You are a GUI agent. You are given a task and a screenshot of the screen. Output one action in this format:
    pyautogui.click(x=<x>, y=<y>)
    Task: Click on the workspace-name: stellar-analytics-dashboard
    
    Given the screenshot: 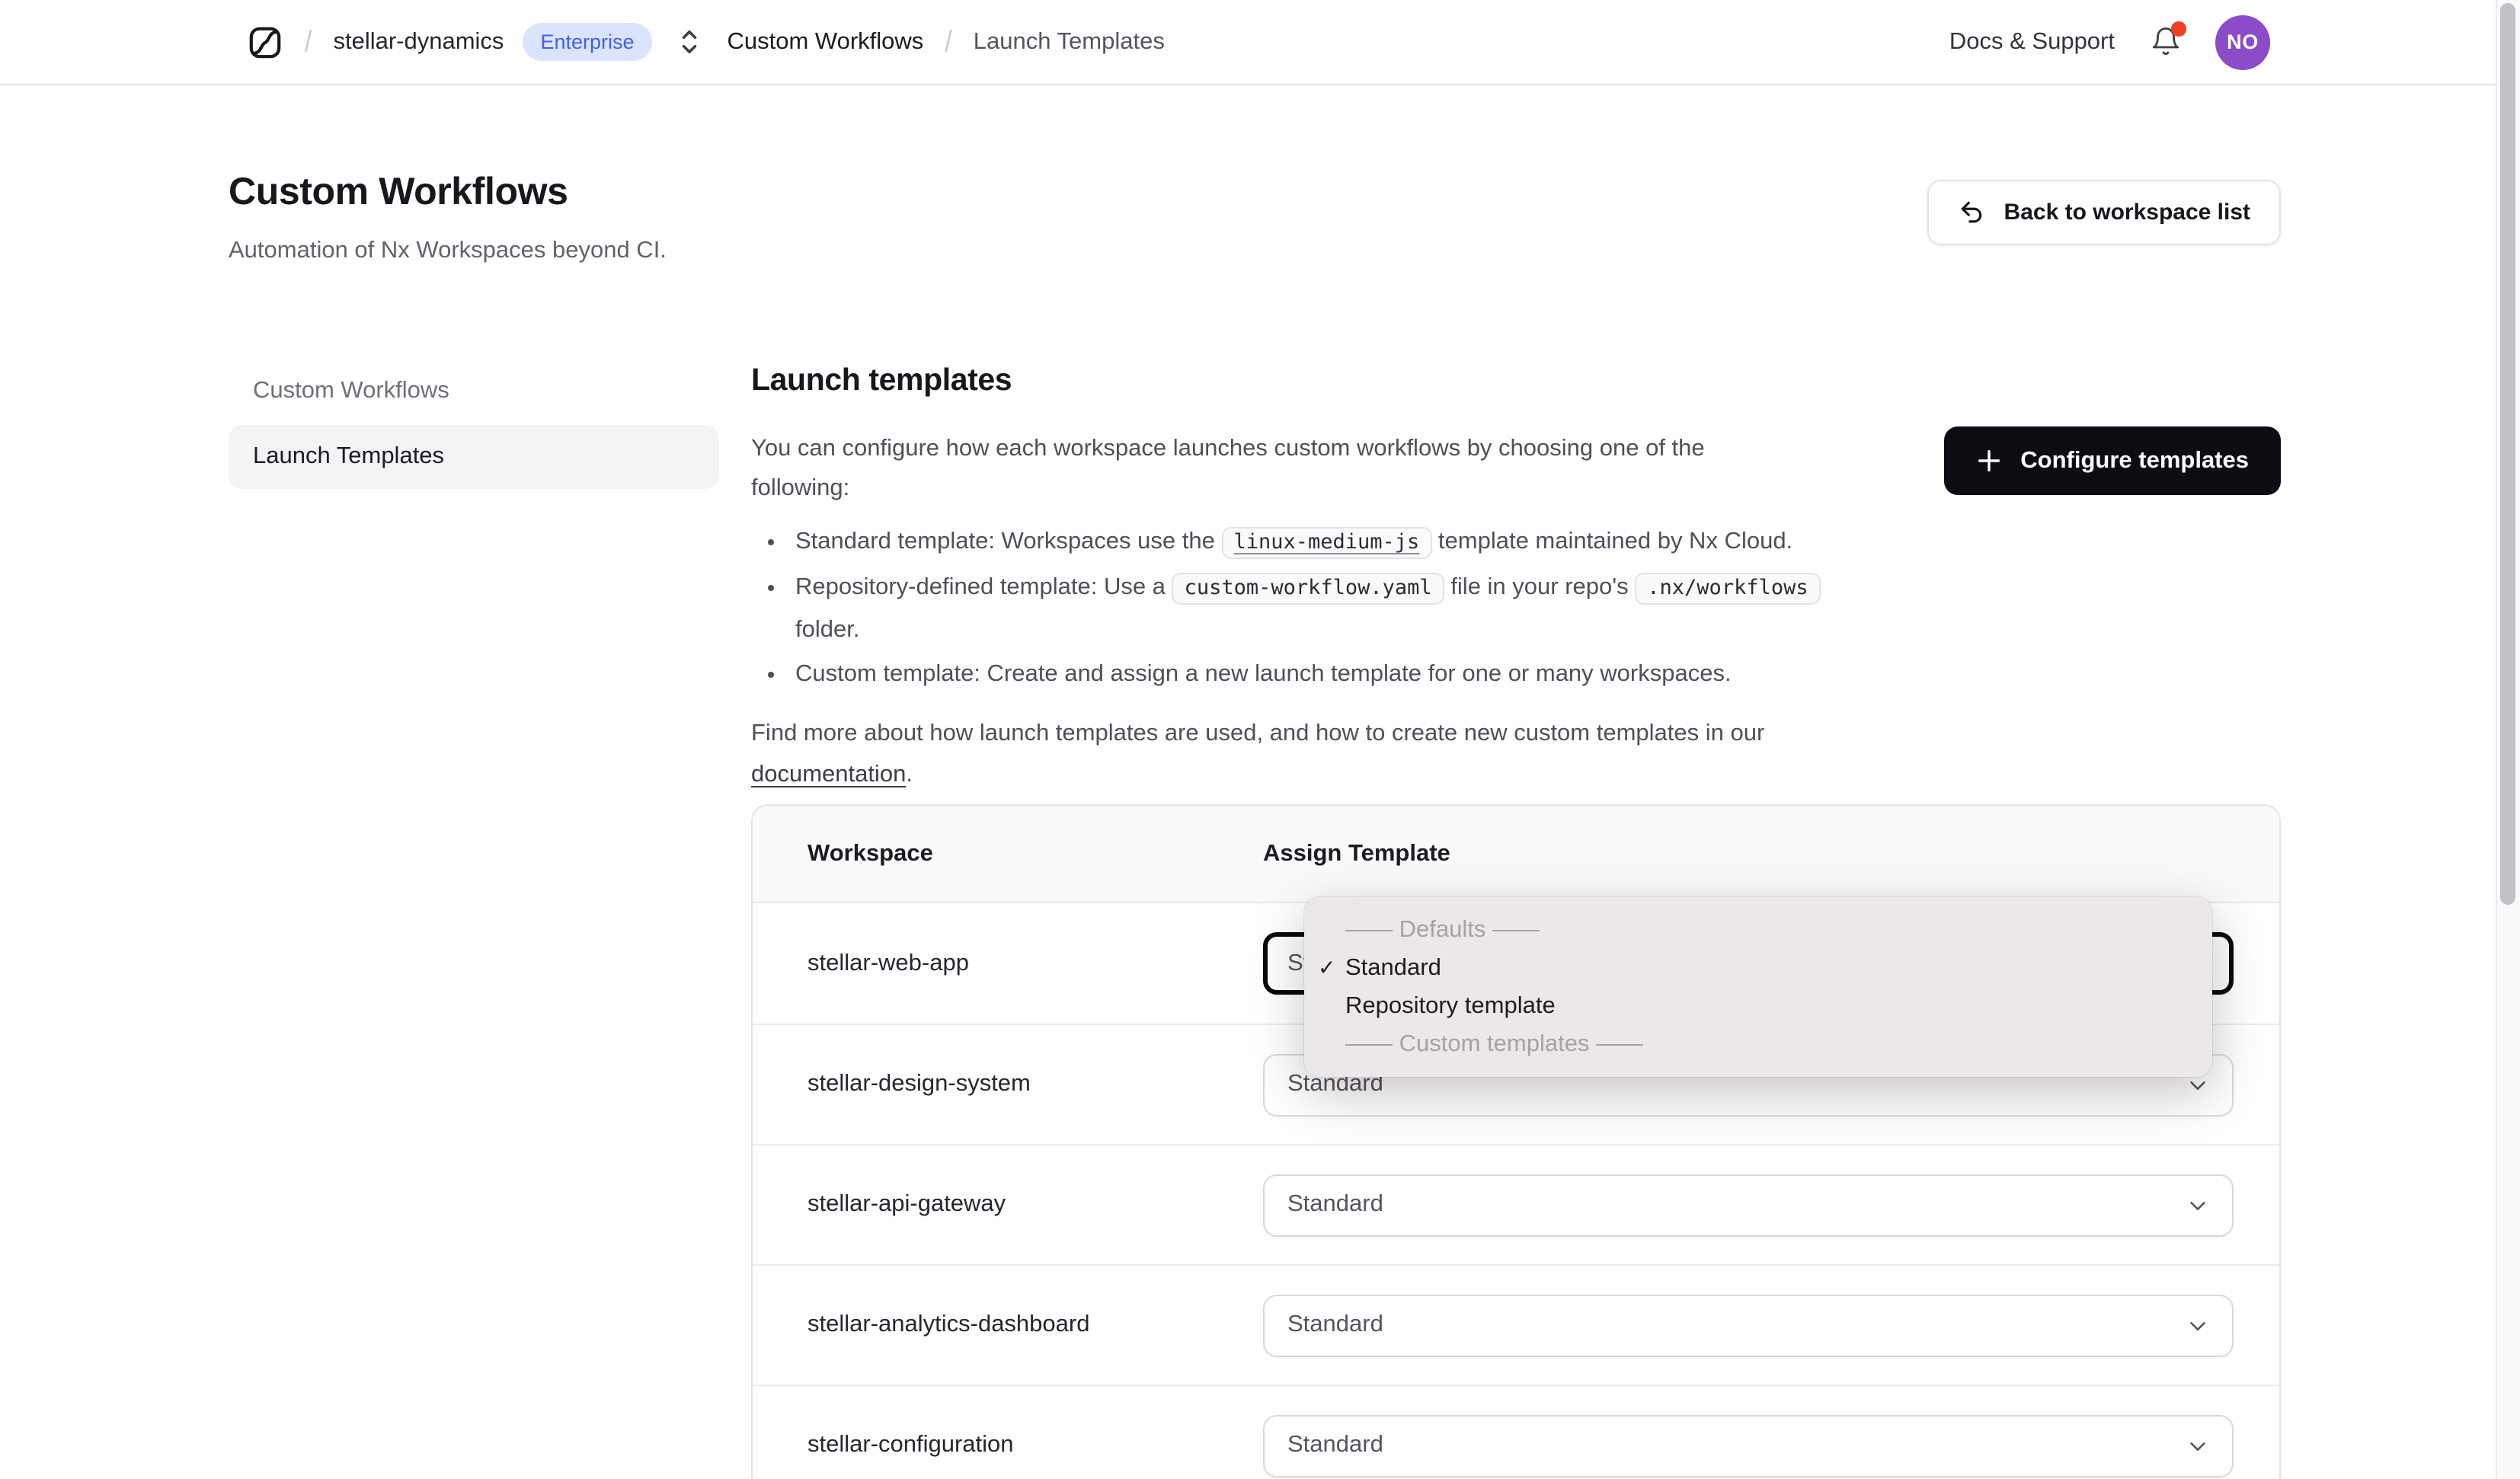 What is the action you would take?
    pyautogui.click(x=948, y=1324)
    